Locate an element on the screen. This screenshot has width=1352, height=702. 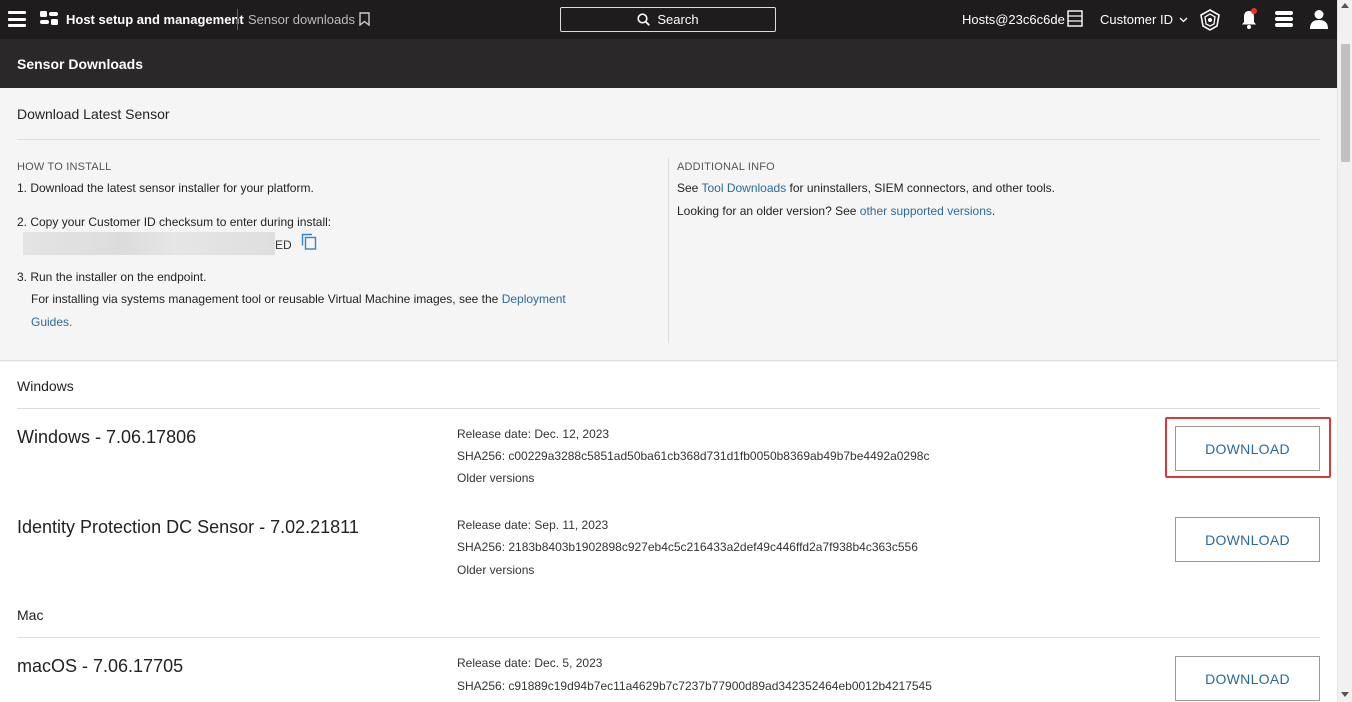
download-button-identity-protection: DOWNLOAD is located at coordinates (1247, 539).